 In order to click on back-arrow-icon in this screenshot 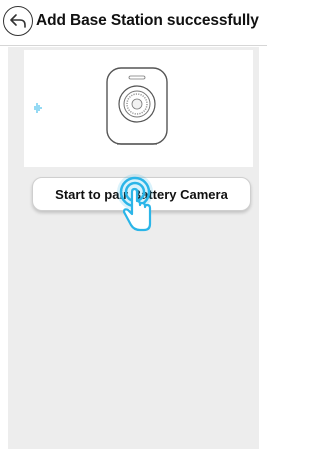, I will do `click(18, 21)`.